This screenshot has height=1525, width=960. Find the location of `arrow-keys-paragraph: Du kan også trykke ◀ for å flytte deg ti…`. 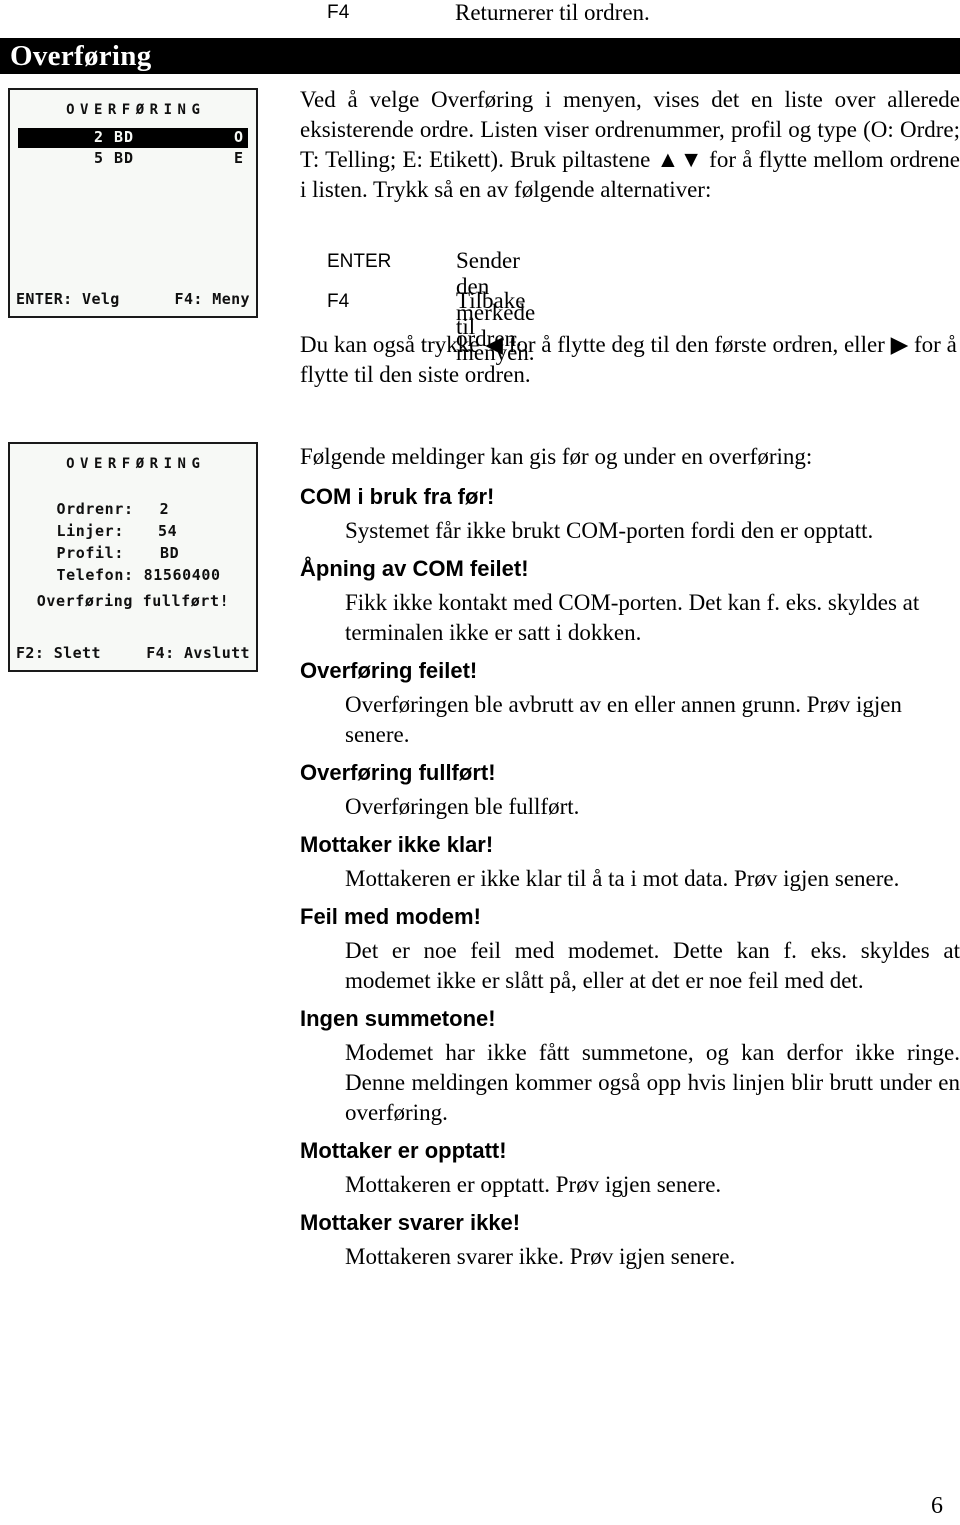

arrow-keys-paragraph: Du kan også trykke ◀ for å flytte deg ti… is located at coordinates (628, 359).